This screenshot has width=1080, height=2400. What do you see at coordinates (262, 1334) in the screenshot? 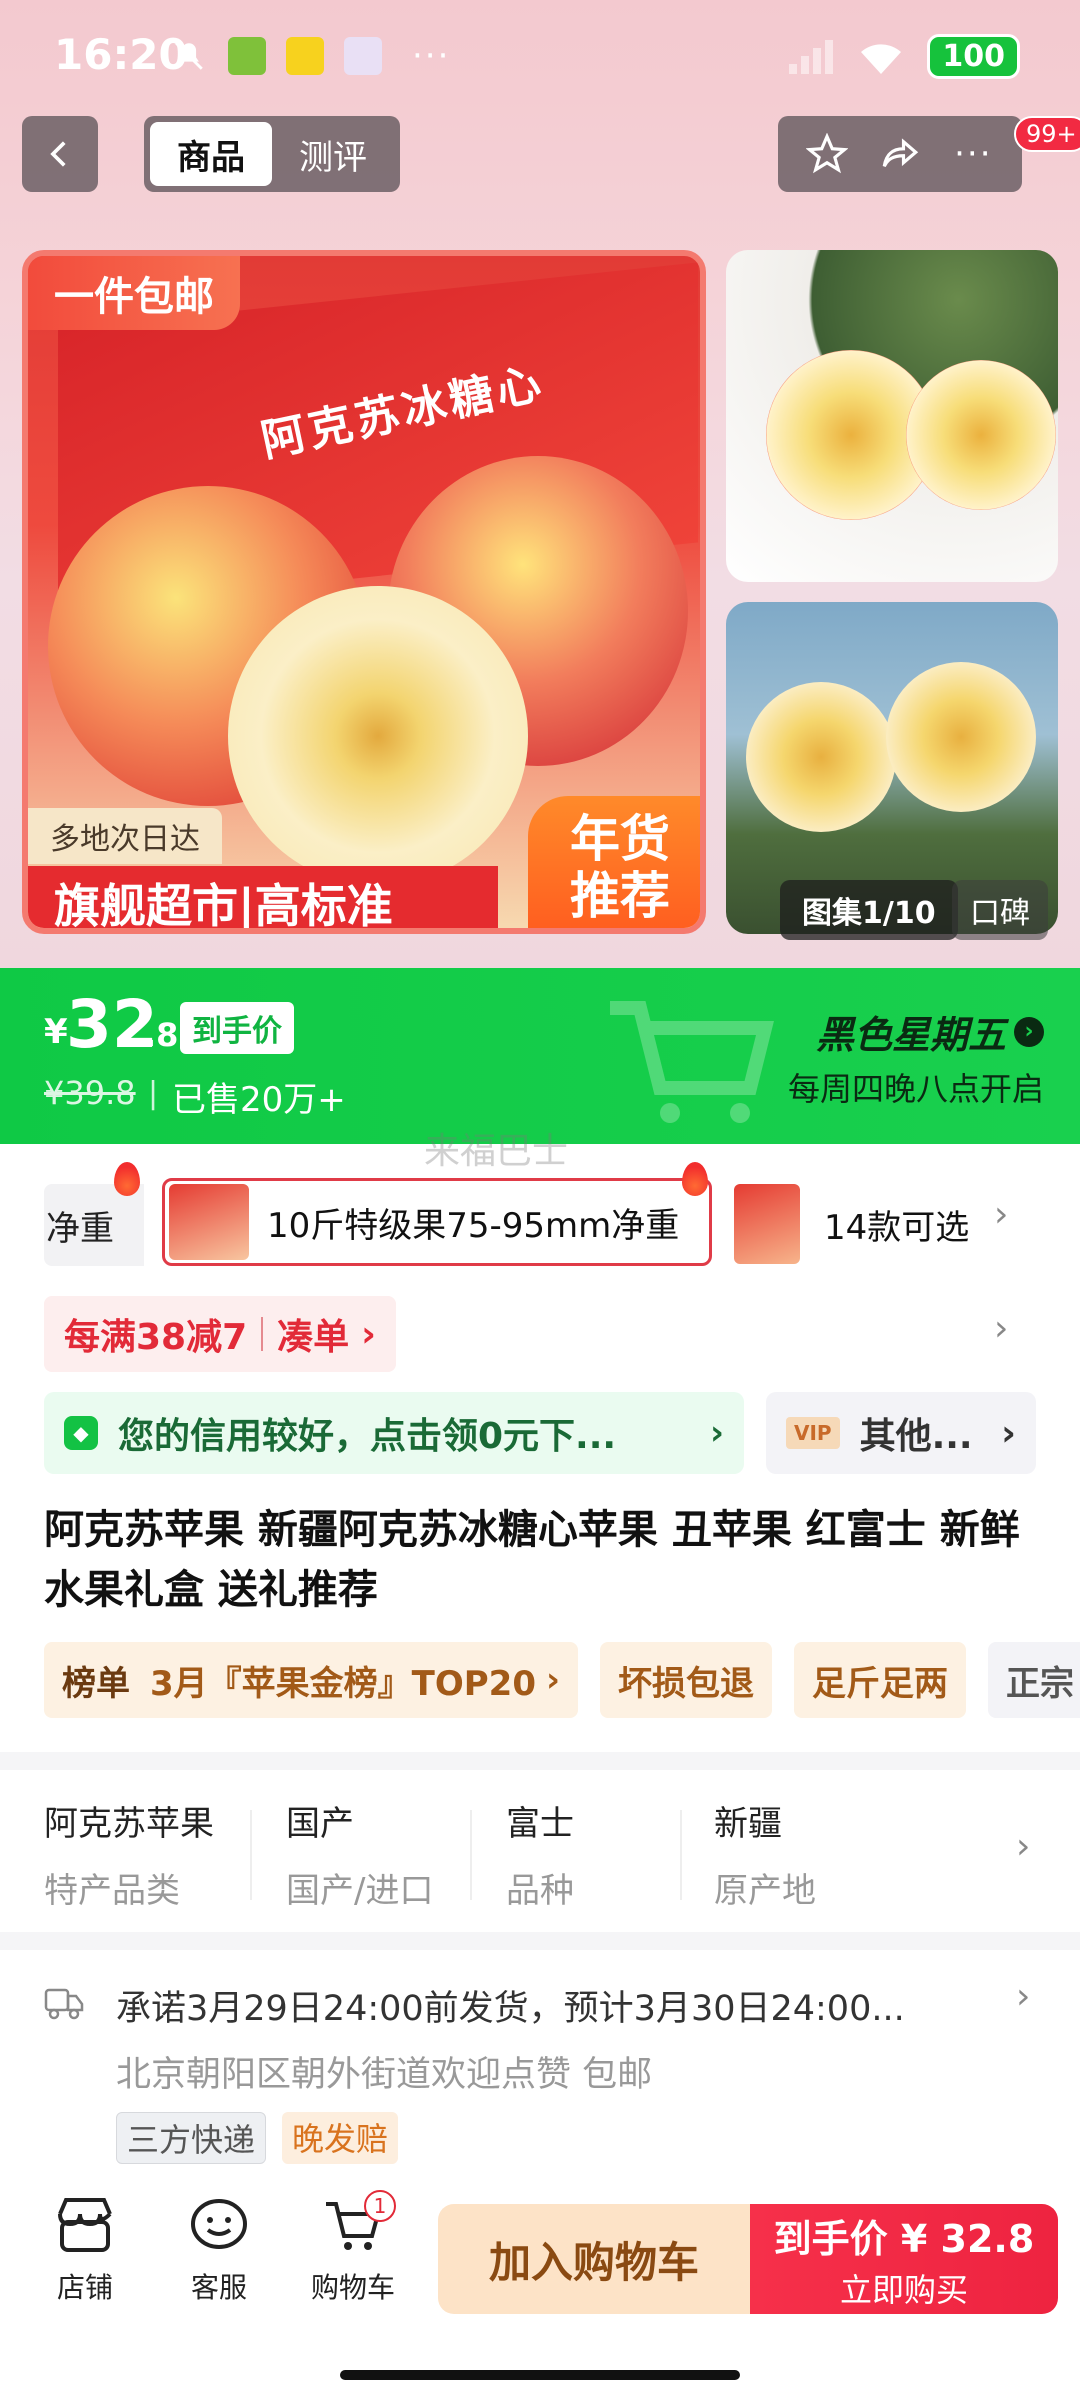
I see `discount-divider` at bounding box center [262, 1334].